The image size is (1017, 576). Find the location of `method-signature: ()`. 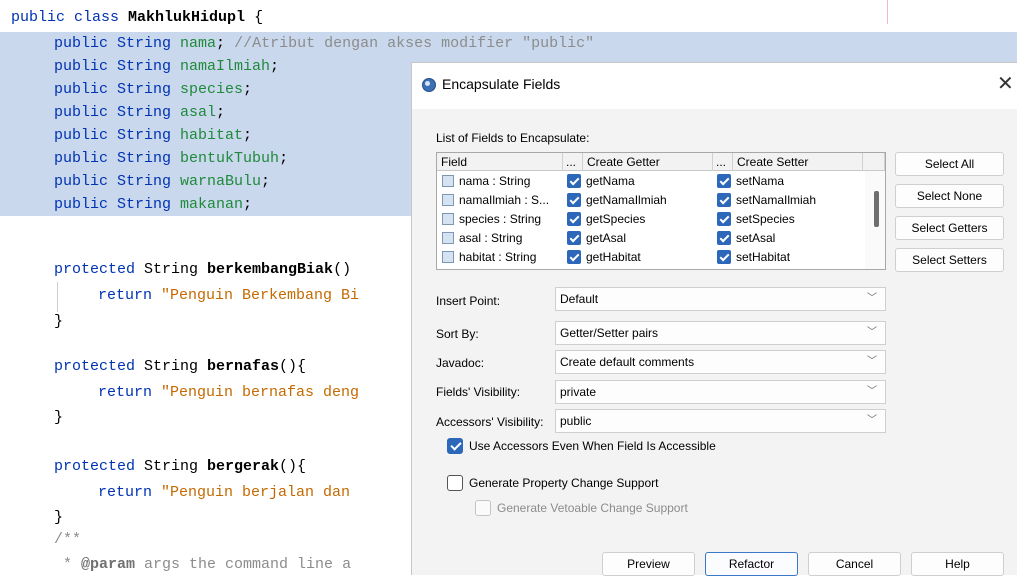

method-signature: () is located at coordinates (342, 269).